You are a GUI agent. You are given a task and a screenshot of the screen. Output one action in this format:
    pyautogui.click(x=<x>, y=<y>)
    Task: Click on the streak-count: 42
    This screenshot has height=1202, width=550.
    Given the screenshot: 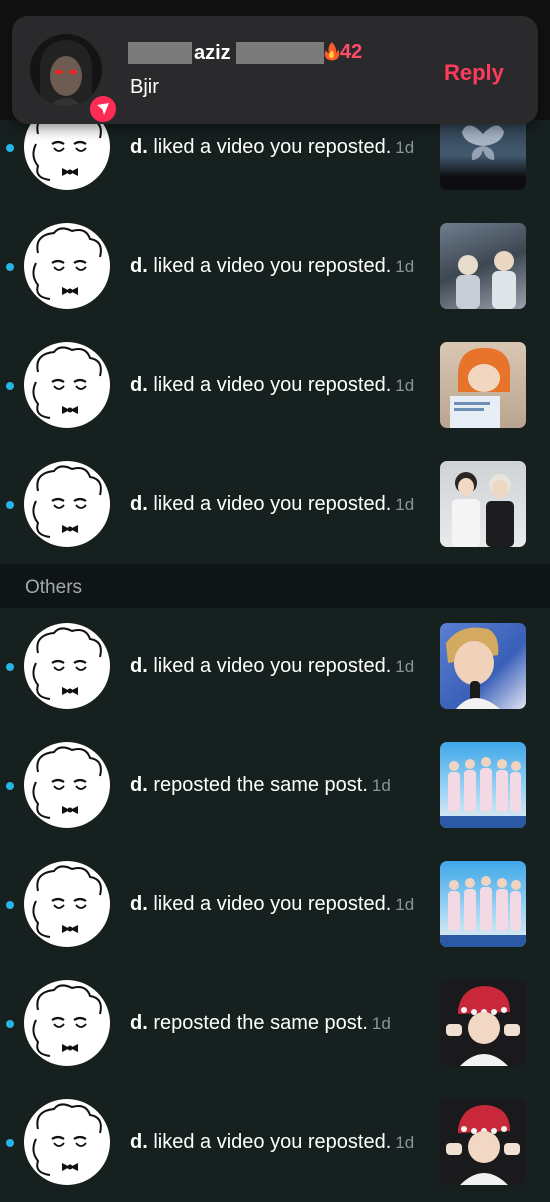 What is the action you would take?
    pyautogui.click(x=343, y=54)
    